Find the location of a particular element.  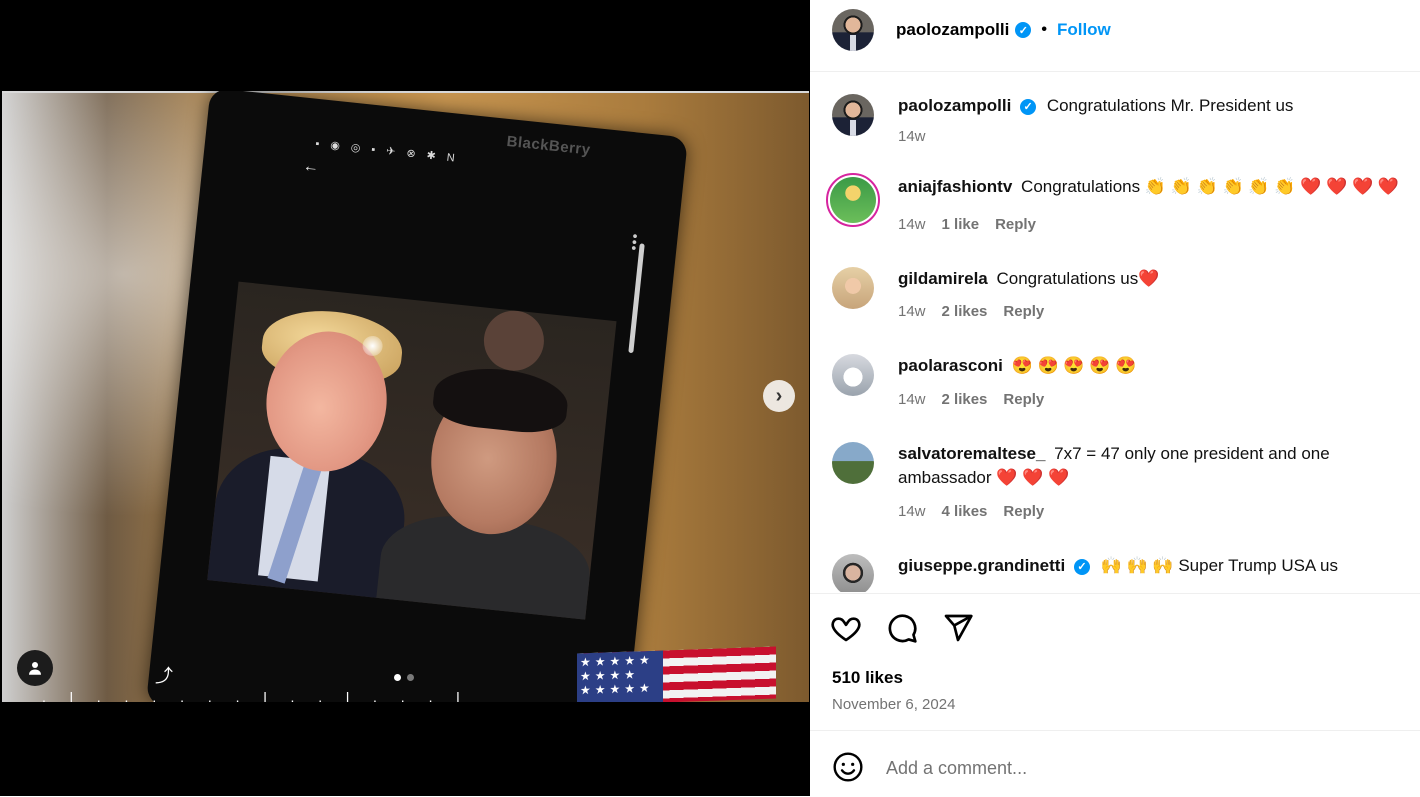

chevron-right-icon: › is located at coordinates (779, 395).